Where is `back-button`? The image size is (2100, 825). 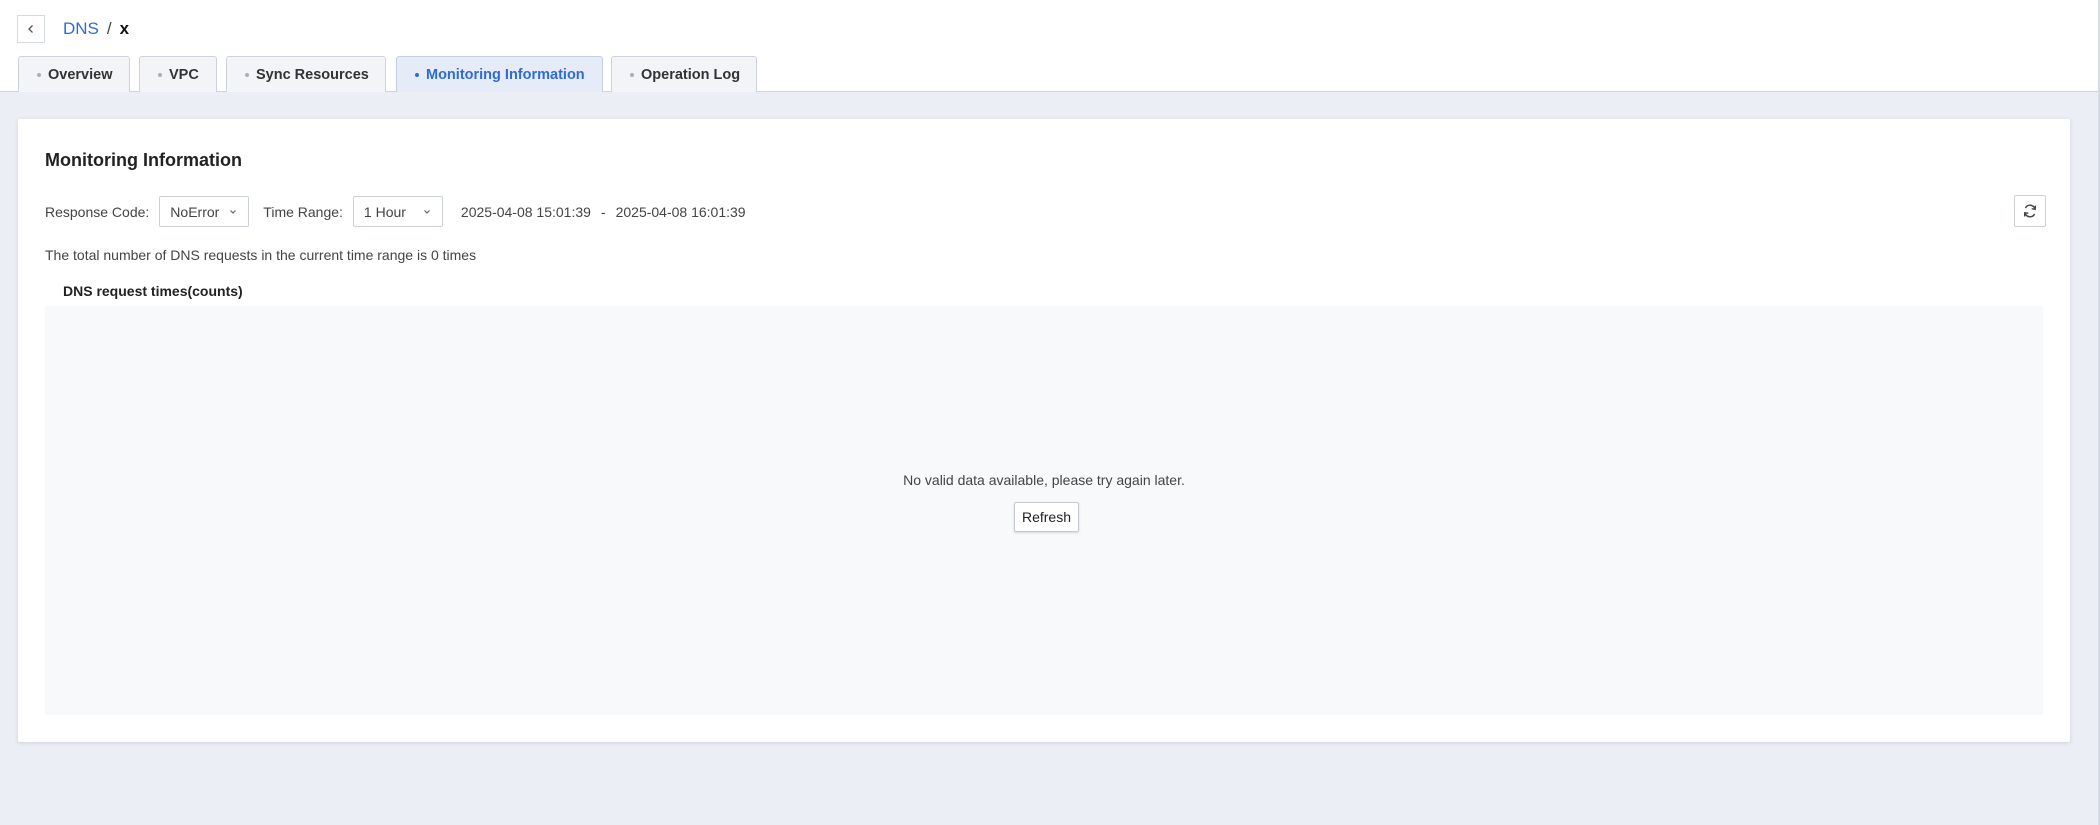 back-button is located at coordinates (31, 29).